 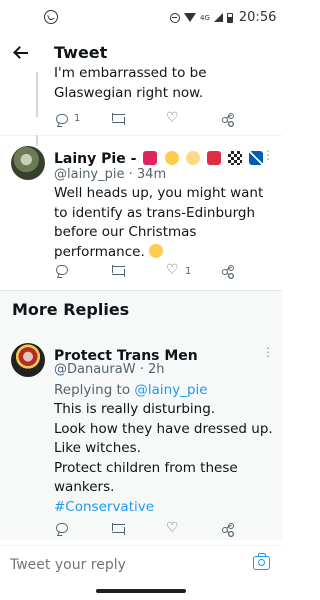 What do you see at coordinates (159, 157) in the screenshot?
I see `tweet-header: Lainy Pie -` at bounding box center [159, 157].